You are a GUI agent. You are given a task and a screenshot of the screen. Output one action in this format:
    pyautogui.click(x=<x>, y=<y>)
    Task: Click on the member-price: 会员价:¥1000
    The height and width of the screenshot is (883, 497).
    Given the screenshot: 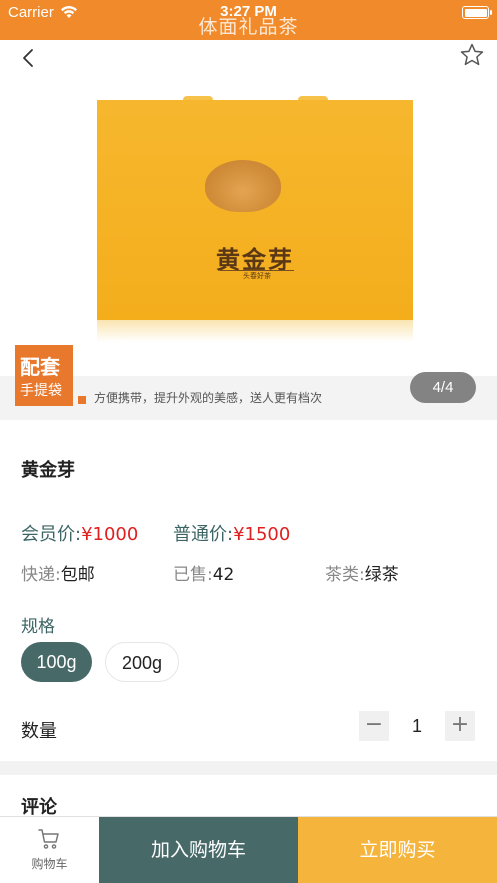 What is the action you would take?
    pyautogui.click(x=79, y=533)
    